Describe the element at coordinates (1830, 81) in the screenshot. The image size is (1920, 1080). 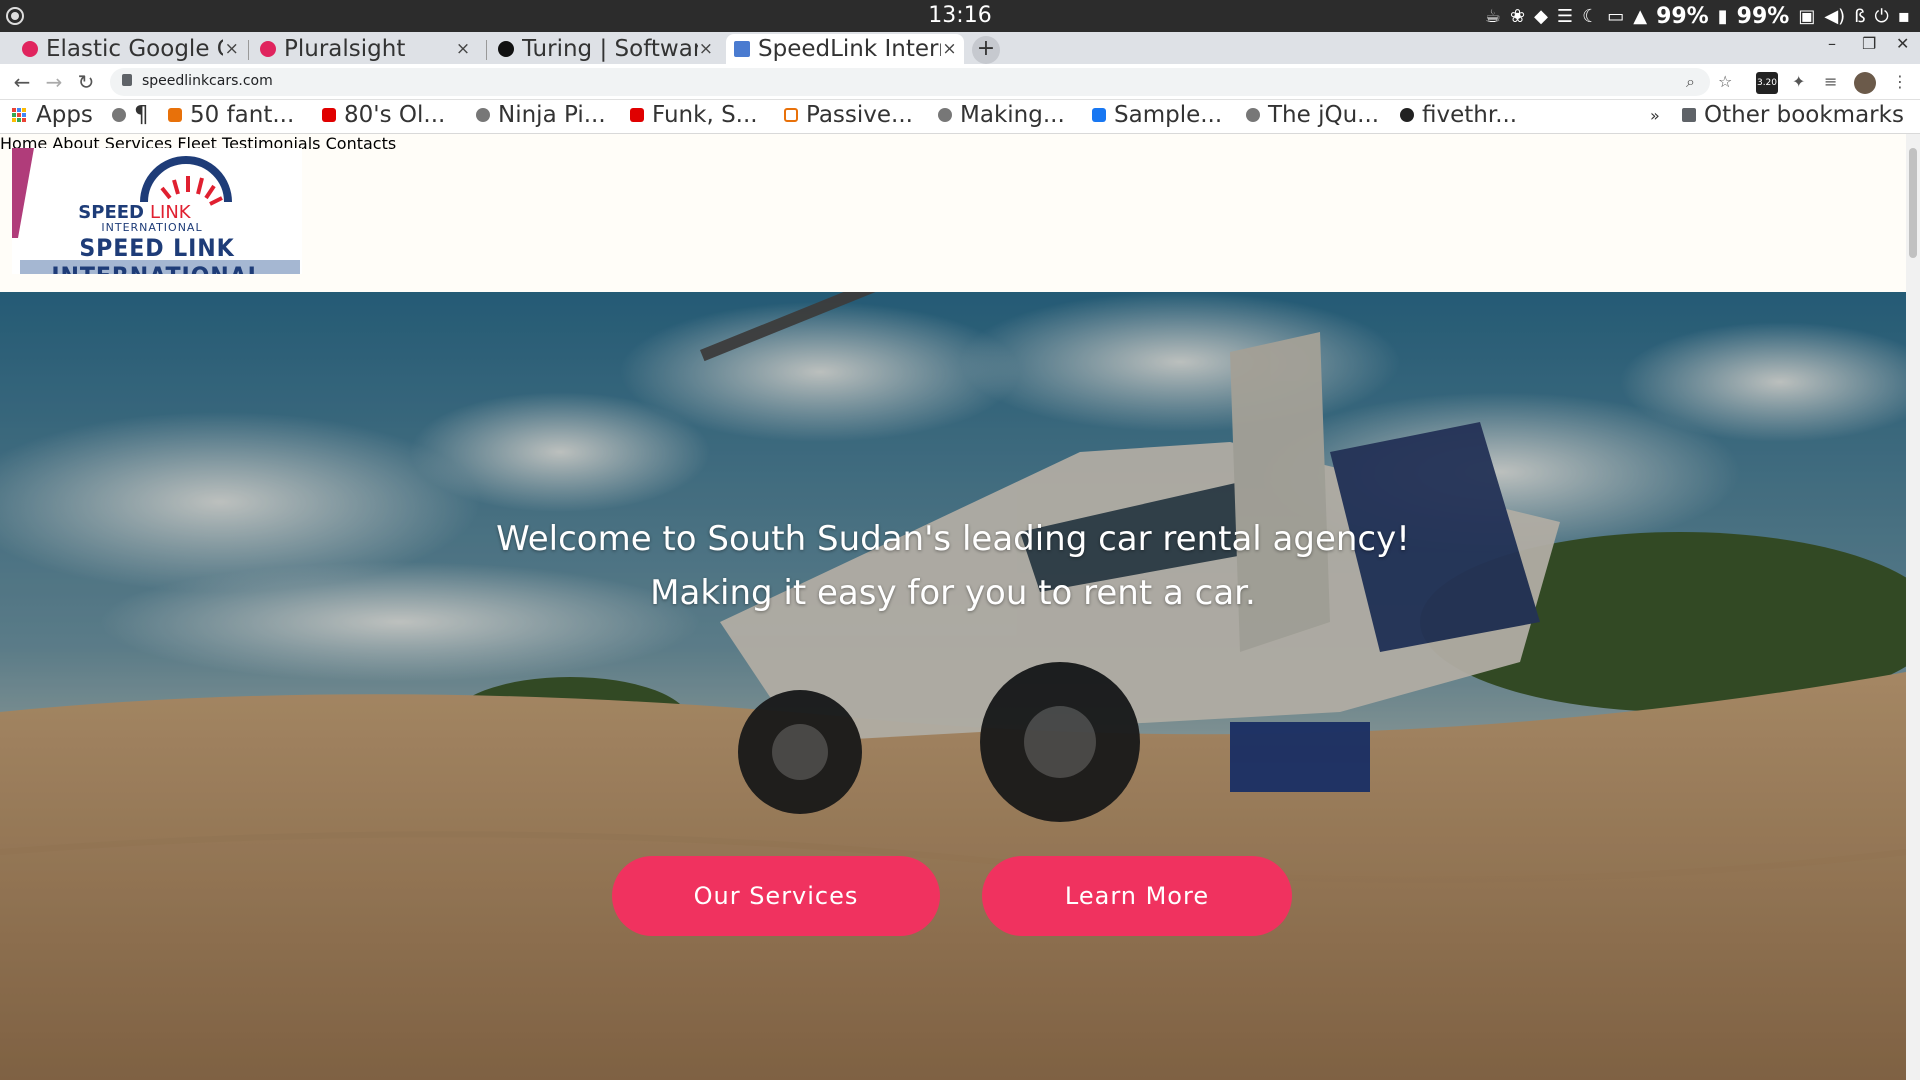
I see `media-control-icon: ≡` at that location.